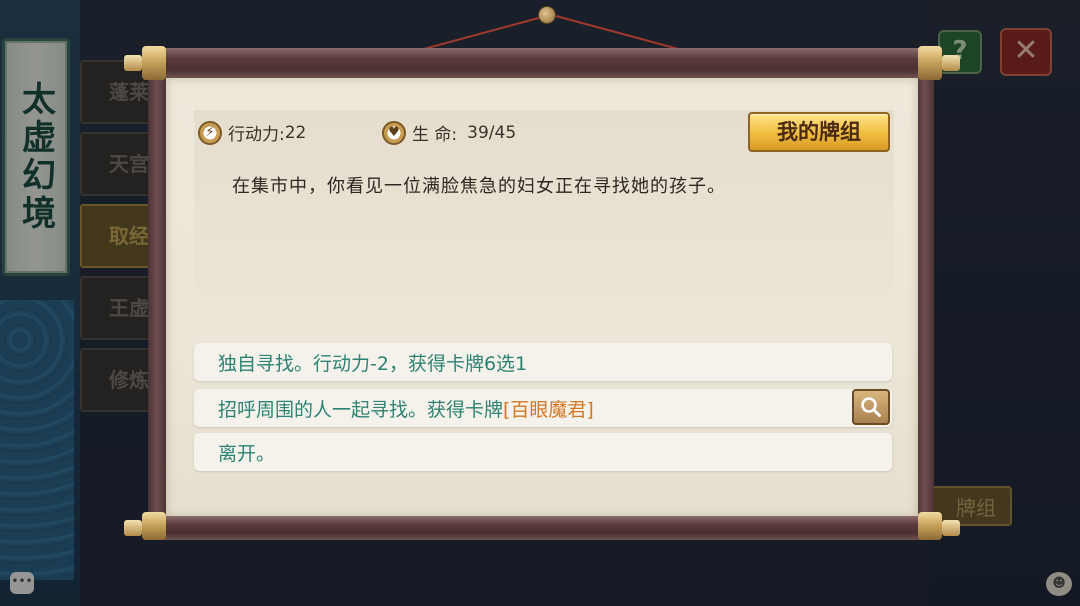 The width and height of the screenshot is (1080, 606). What do you see at coordinates (373, 363) in the screenshot?
I see `option-label: 独自寻找。行动力-2，获得卡牌6选1` at bounding box center [373, 363].